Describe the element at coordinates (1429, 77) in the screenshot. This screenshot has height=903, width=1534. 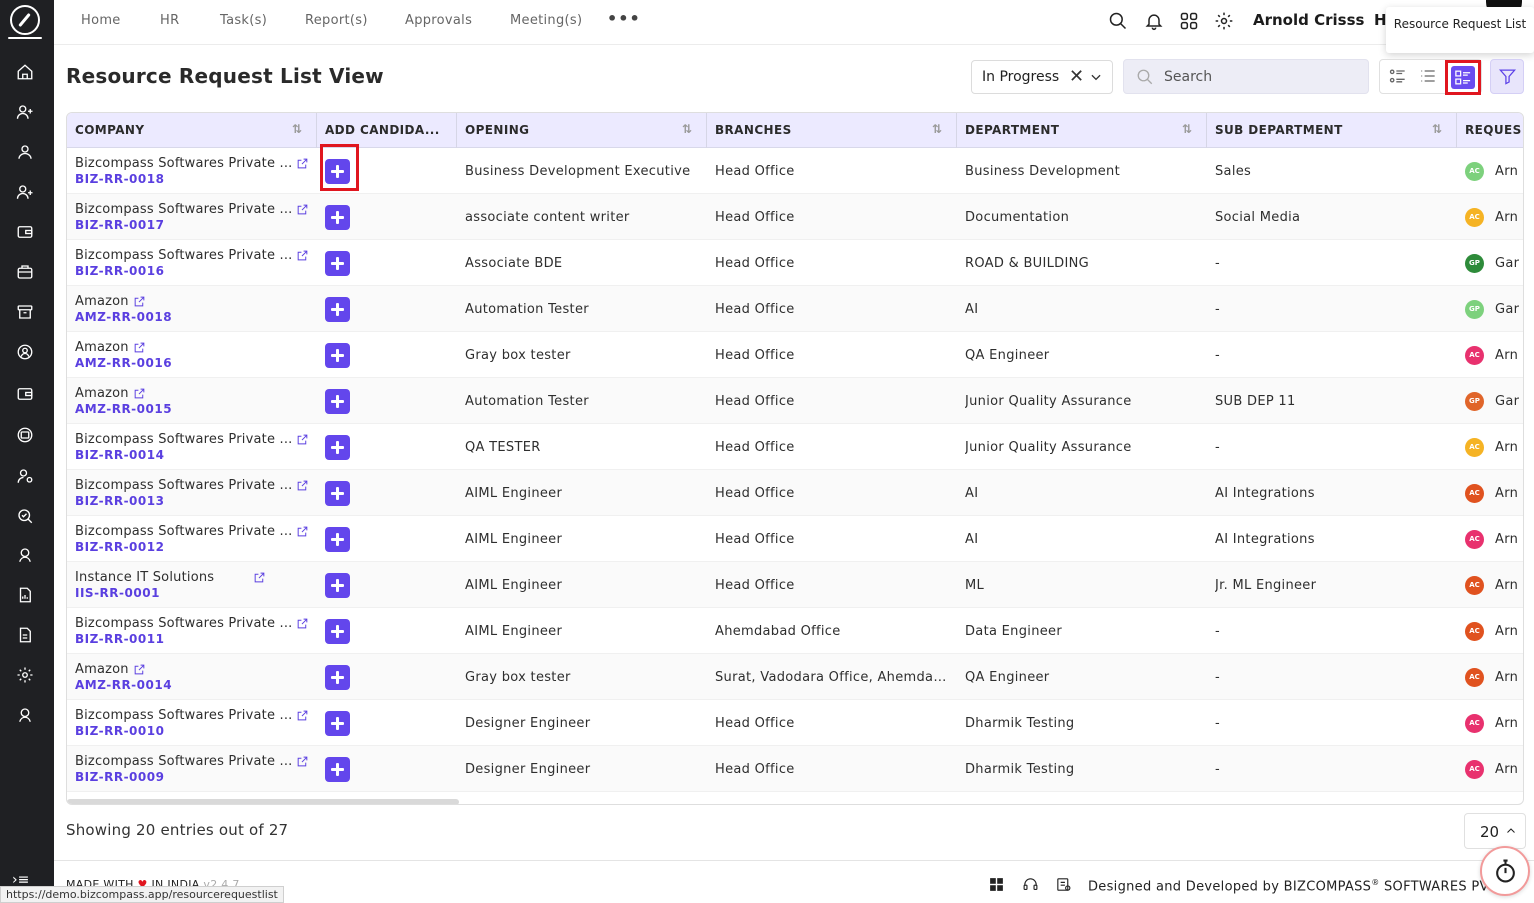
I see `list-view-icon` at that location.